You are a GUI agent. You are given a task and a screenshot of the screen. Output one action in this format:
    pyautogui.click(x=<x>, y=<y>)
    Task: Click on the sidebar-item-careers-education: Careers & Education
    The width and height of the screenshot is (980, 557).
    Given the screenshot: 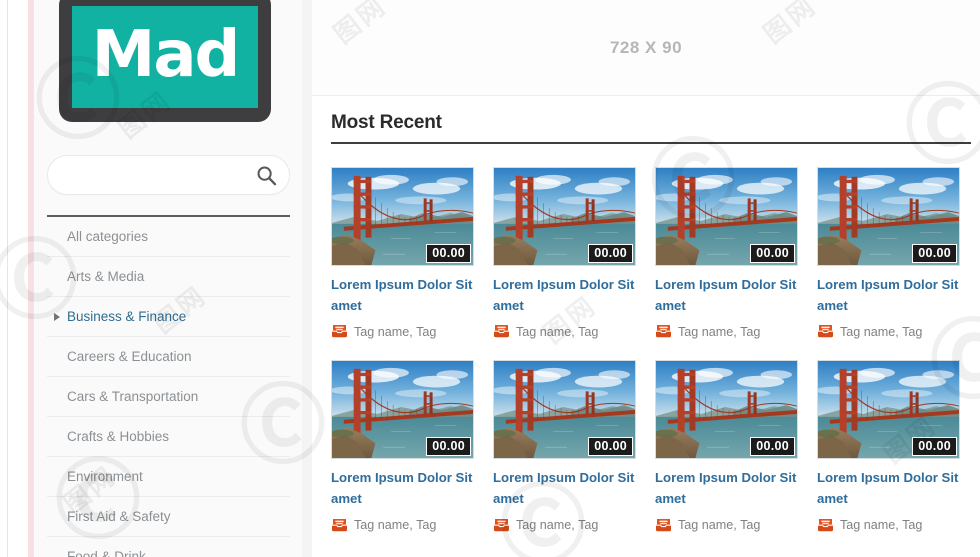 What is the action you would take?
    pyautogui.click(x=168, y=357)
    